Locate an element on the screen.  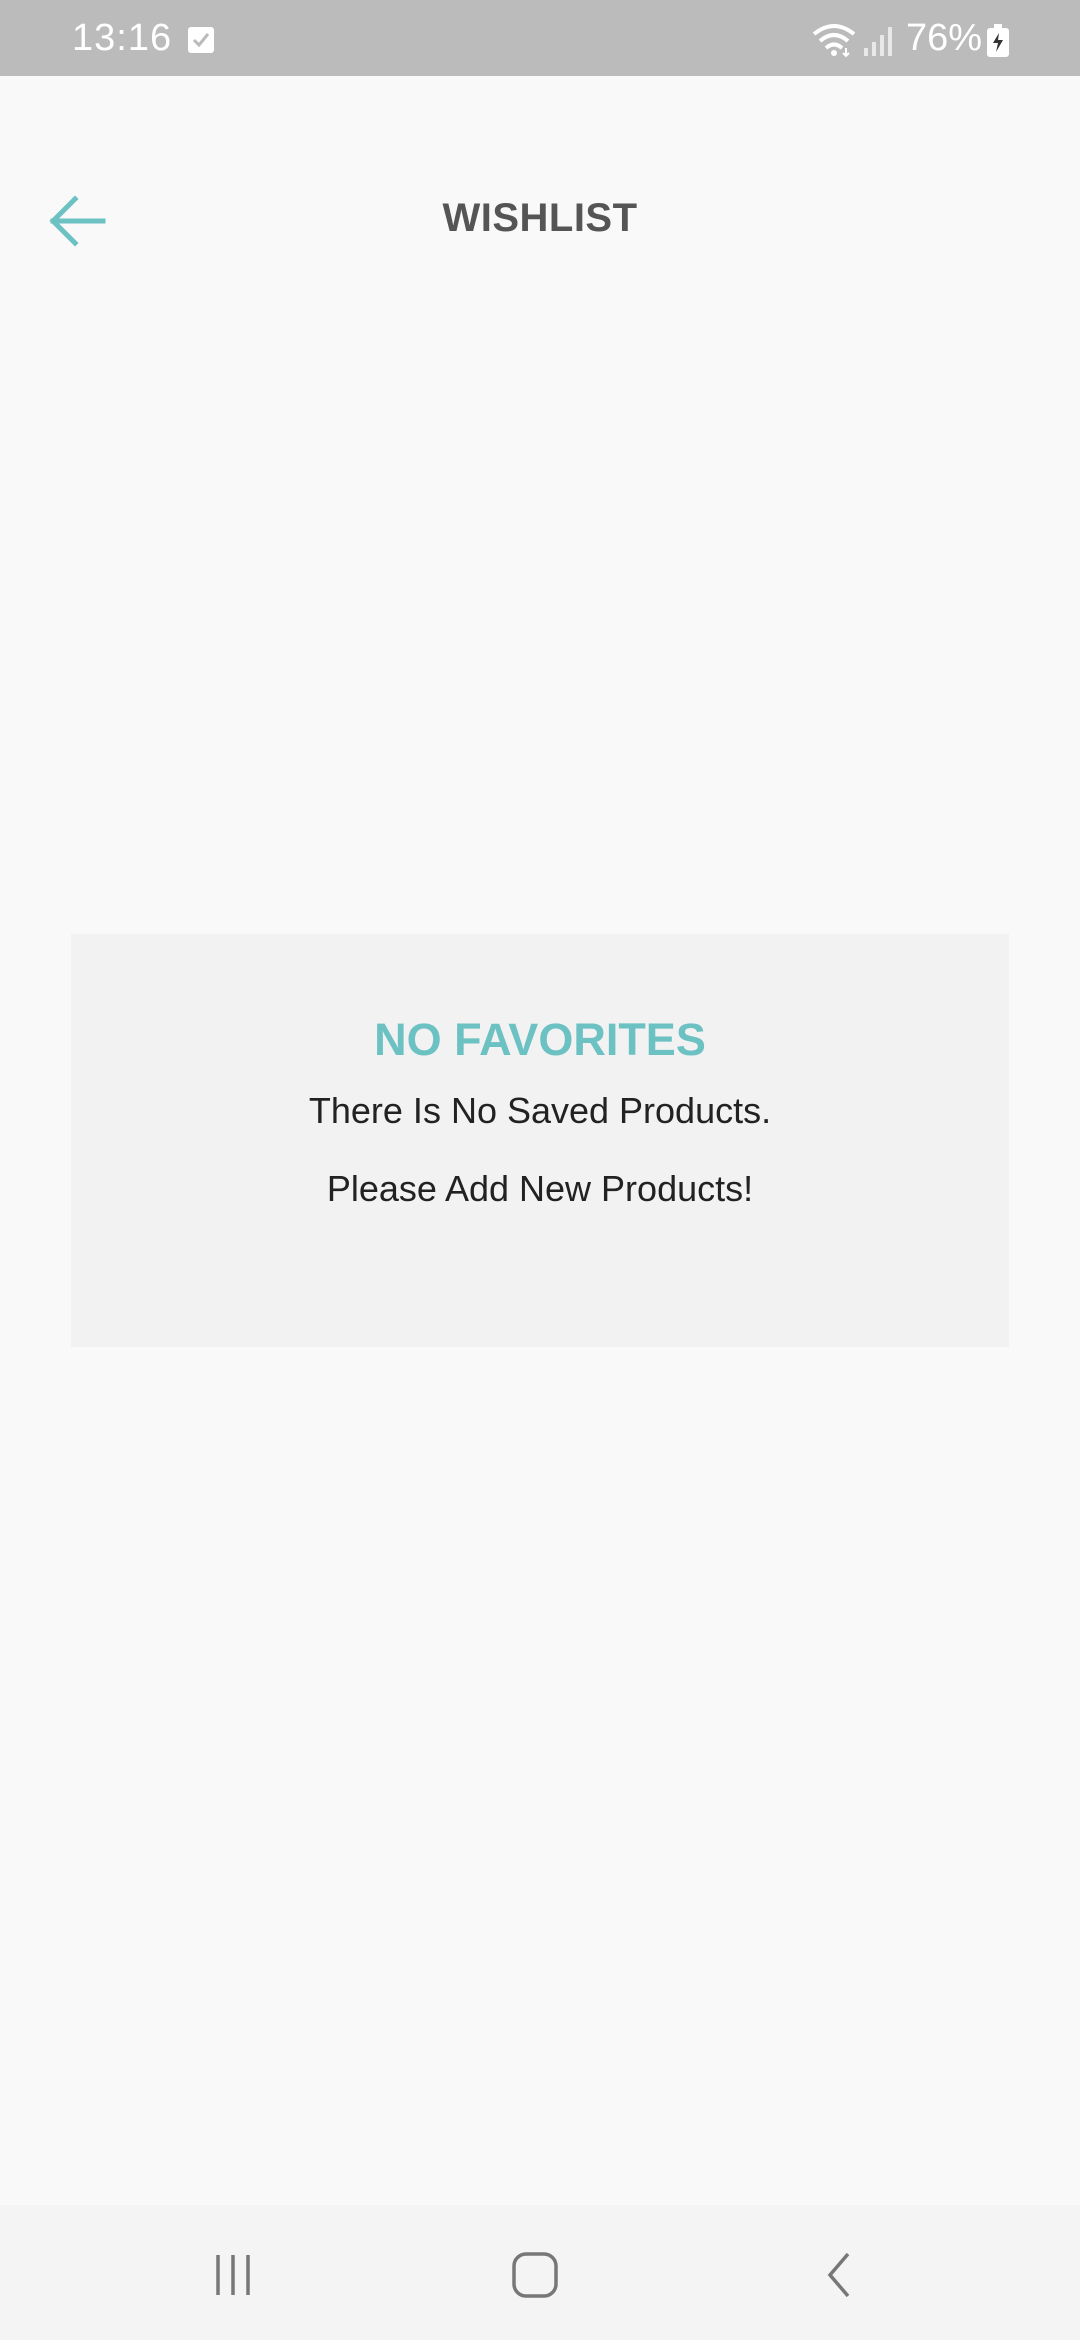
recents-icon is located at coordinates (233, 2275).